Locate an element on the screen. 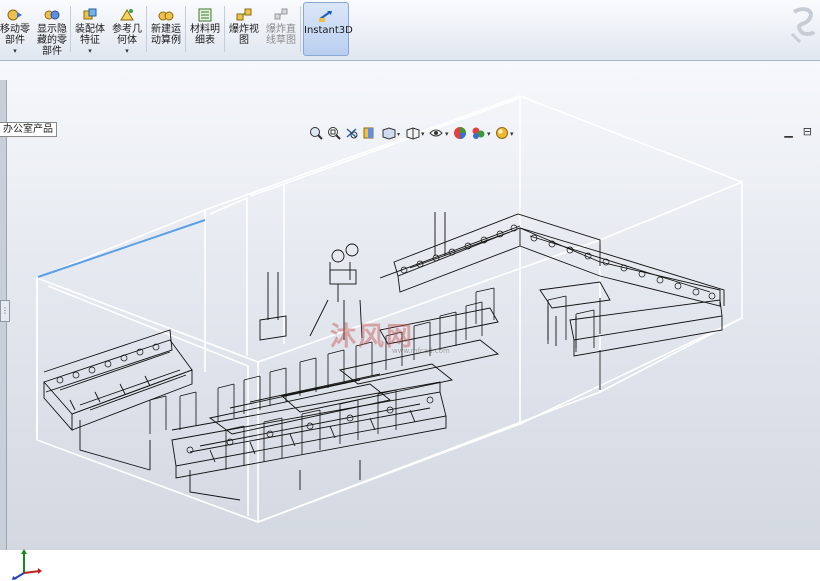 The height and width of the screenshot is (581, 820). apply-scene-icon: ▾ is located at coordinates (481, 133).